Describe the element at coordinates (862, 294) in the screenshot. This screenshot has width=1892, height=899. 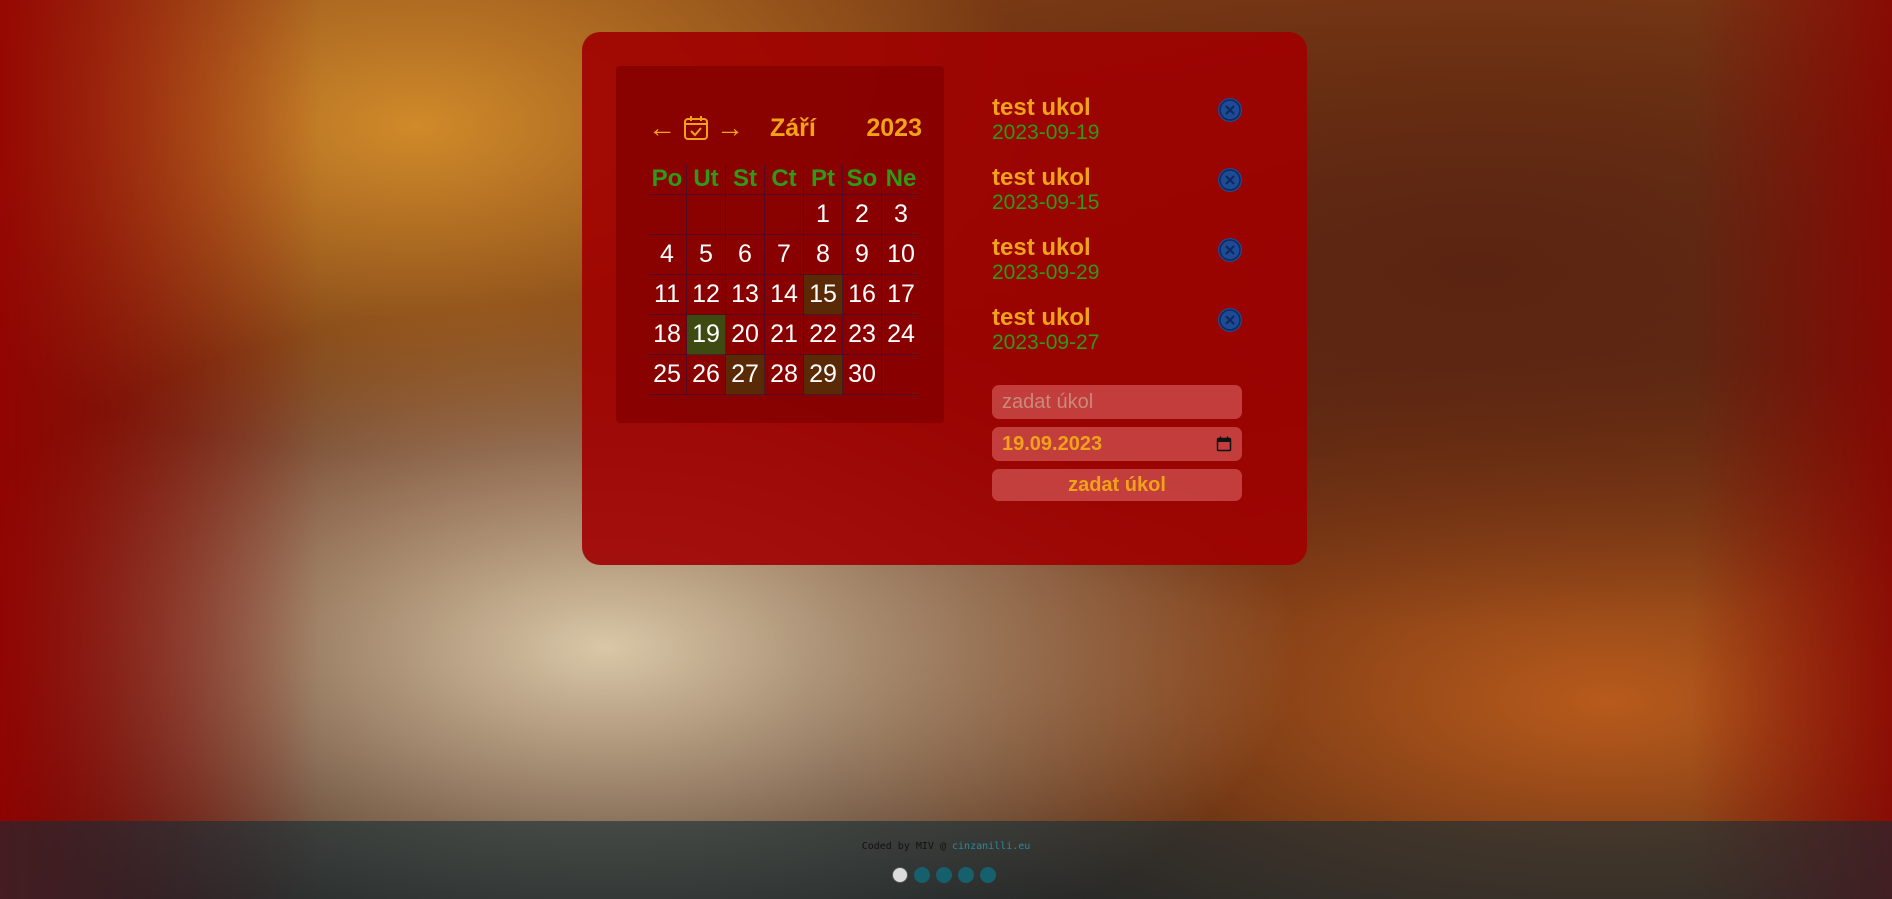
I see `calendar-day: 16` at that location.